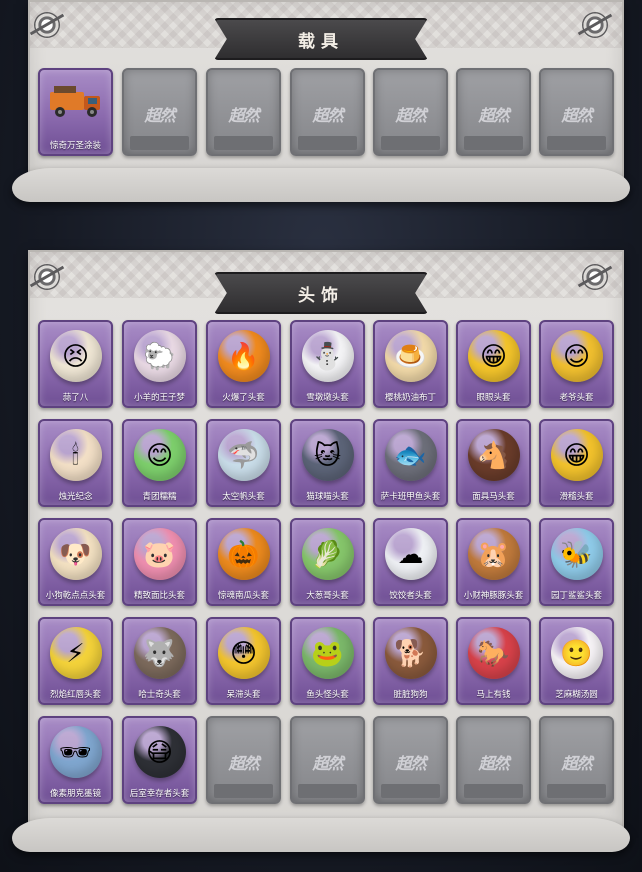 This screenshot has width=642, height=872. Describe the element at coordinates (159, 752) in the screenshot. I see `gas-mask-icon: 😷` at that location.